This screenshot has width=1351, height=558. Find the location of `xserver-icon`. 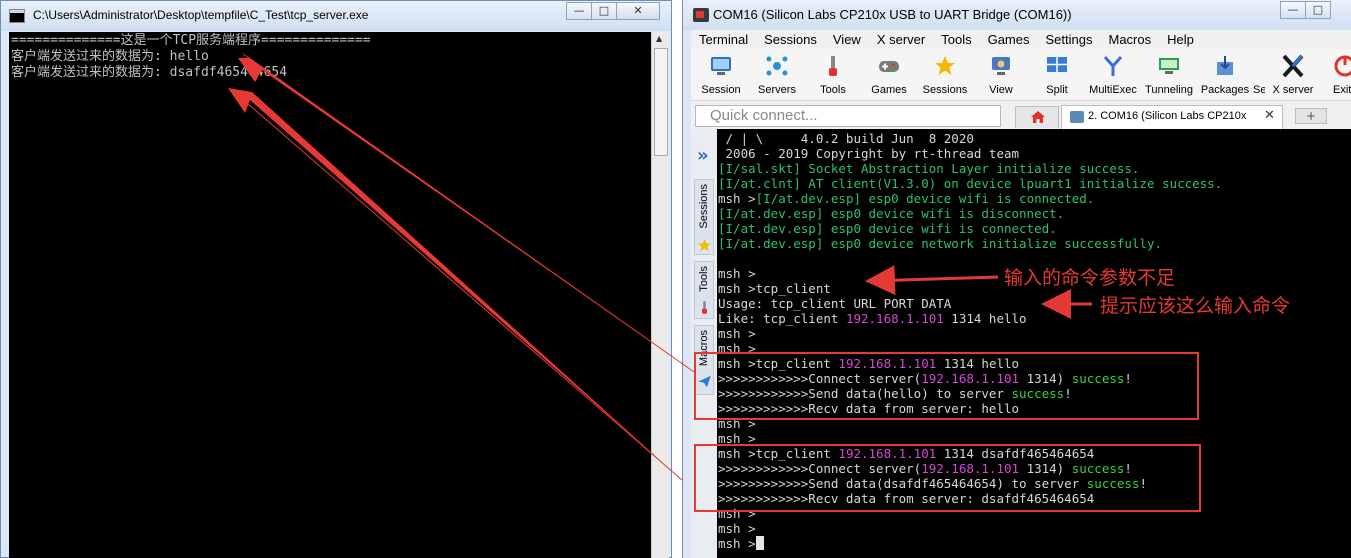

xserver-icon is located at coordinates (1293, 66).